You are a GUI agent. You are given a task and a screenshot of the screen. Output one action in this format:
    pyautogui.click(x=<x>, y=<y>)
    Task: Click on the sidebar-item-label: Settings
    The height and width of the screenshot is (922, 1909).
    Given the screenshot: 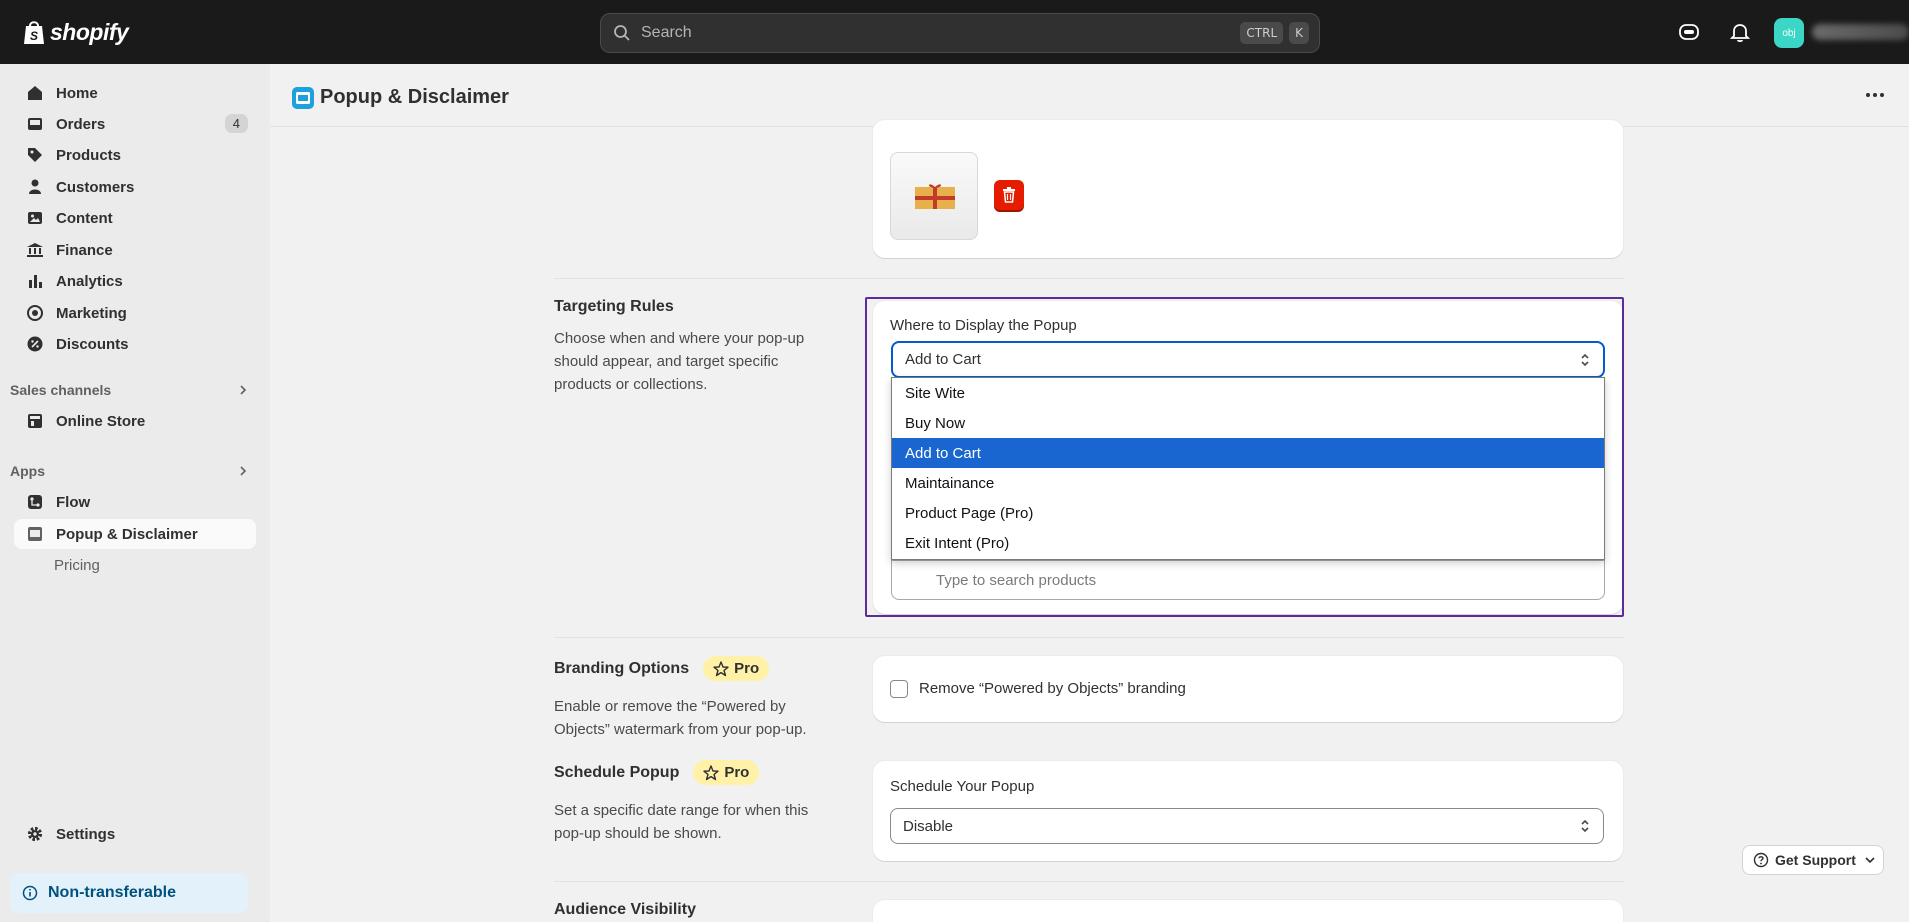 What is the action you would take?
    pyautogui.click(x=86, y=834)
    